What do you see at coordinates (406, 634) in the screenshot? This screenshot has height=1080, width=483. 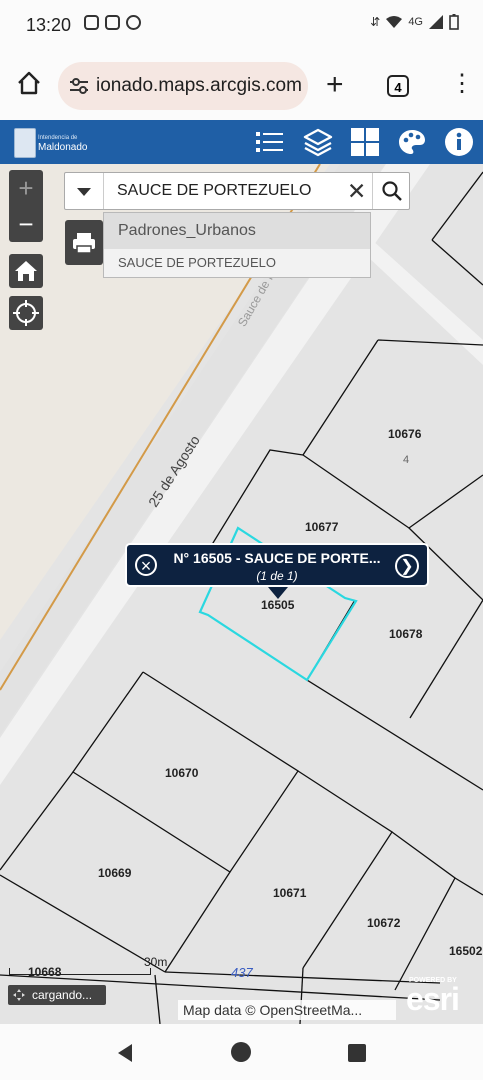 I see `parcel-label: 10678` at bounding box center [406, 634].